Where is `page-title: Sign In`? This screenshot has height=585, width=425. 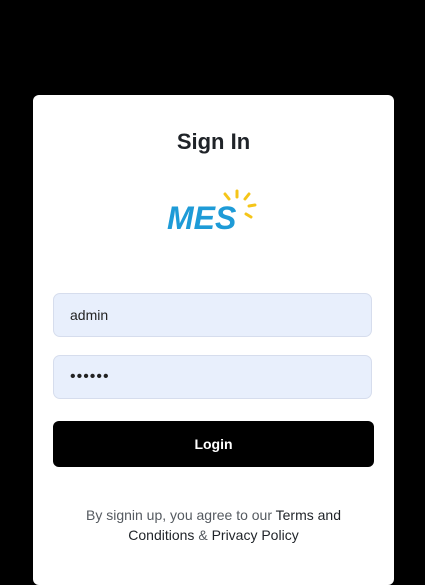
page-title: Sign In is located at coordinates (213, 141).